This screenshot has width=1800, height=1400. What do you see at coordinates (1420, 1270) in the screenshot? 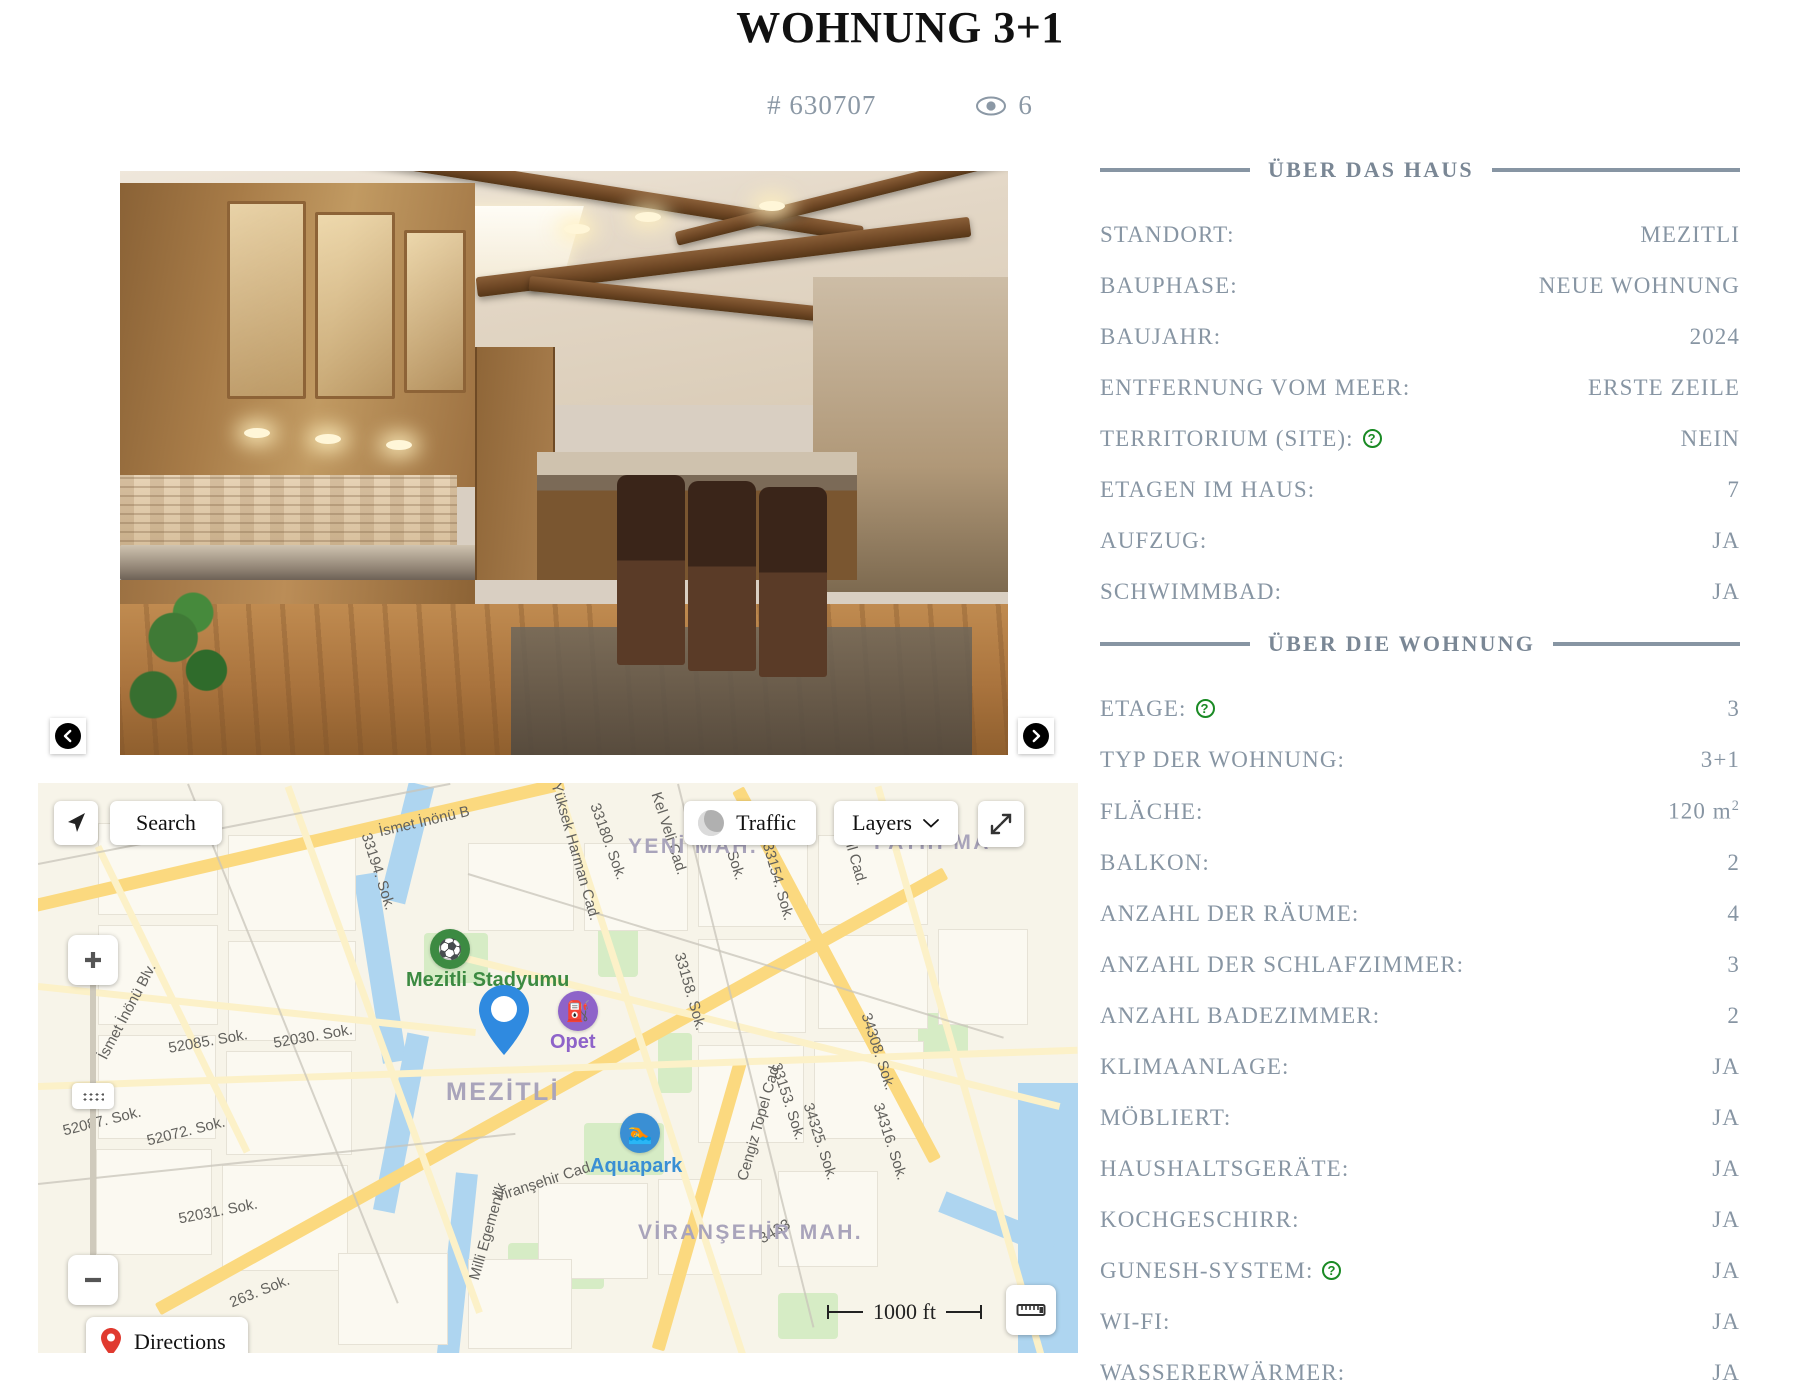
I see `spec-row: GUNESH-SYSTEM:? JA` at bounding box center [1420, 1270].